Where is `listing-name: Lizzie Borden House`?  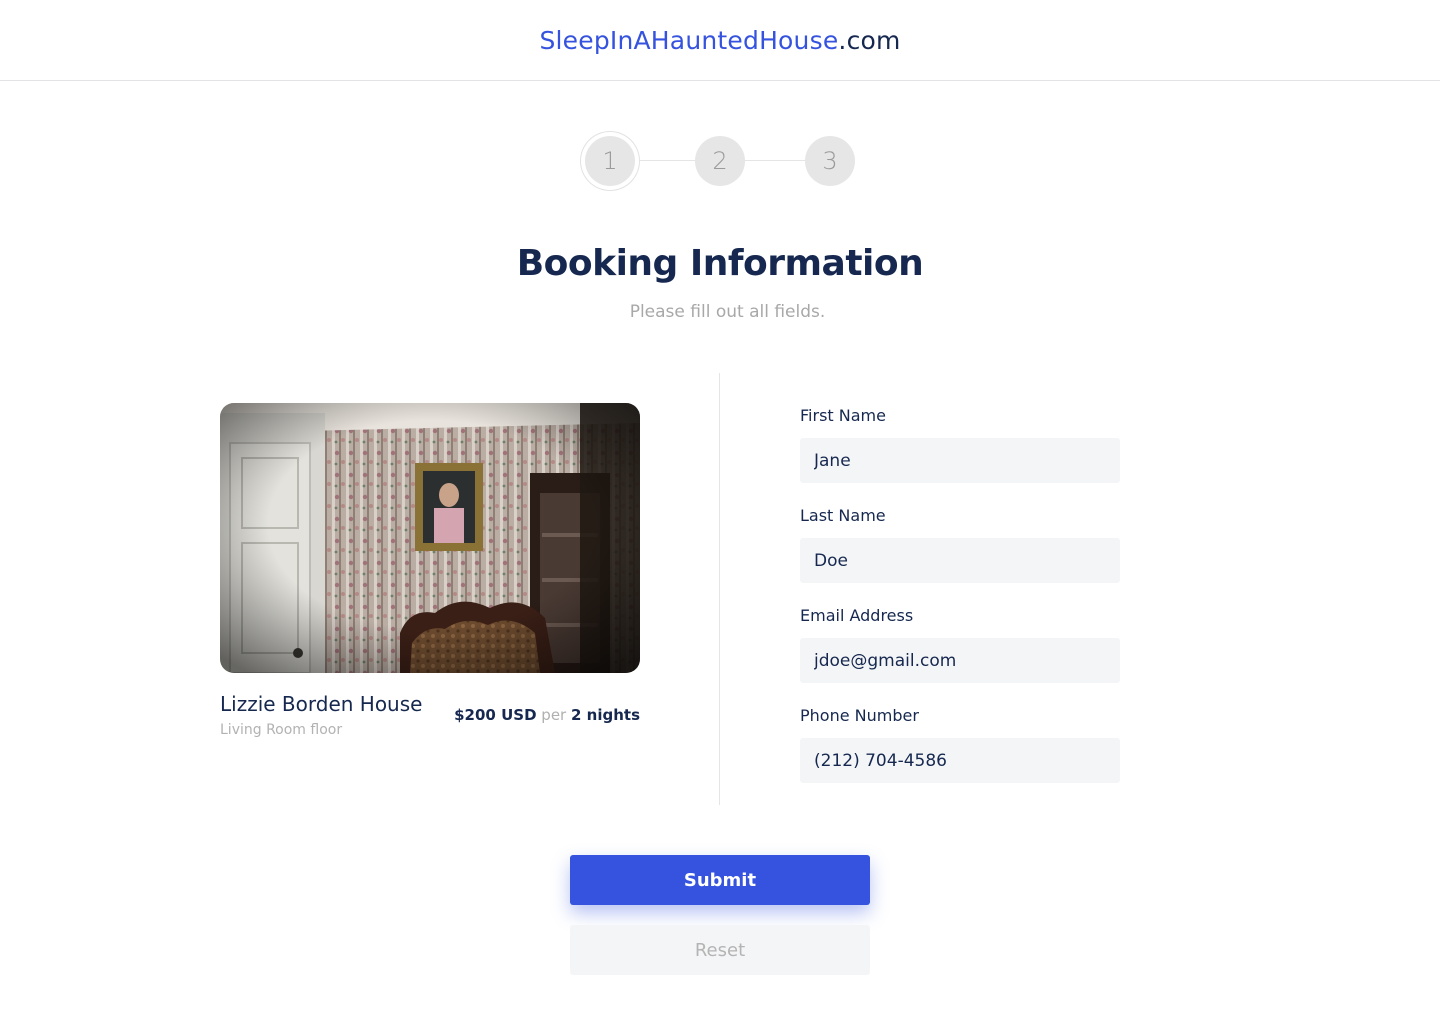 listing-name: Lizzie Borden House is located at coordinates (321, 704).